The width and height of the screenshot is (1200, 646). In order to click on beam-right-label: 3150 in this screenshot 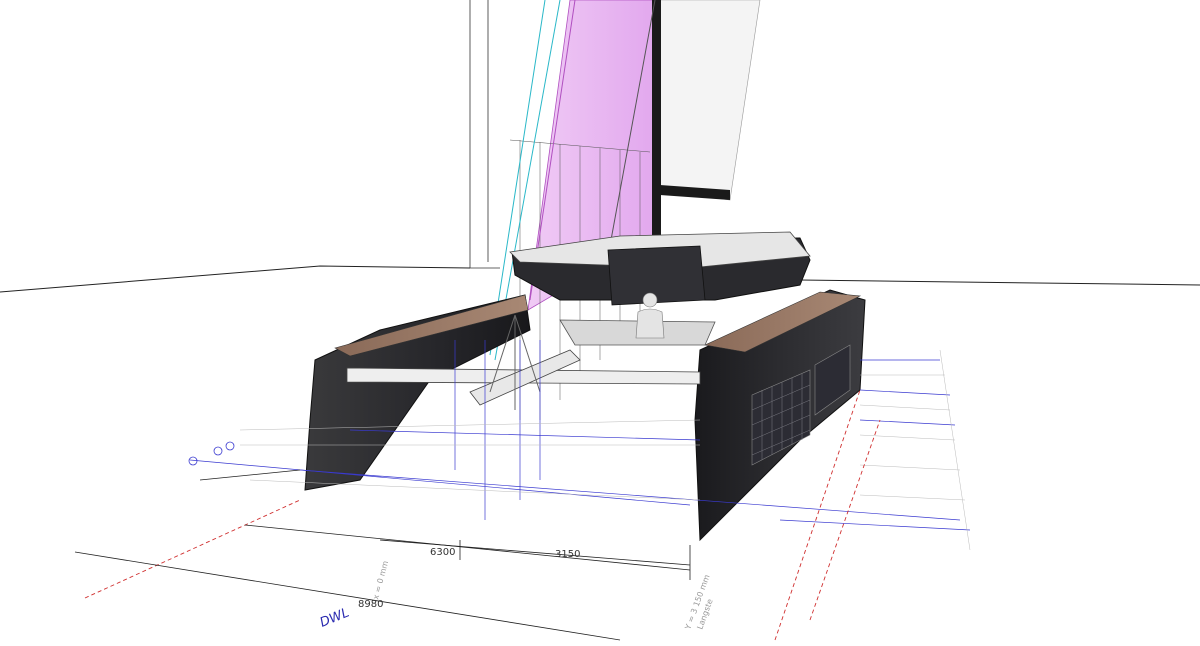, I will do `click(567, 554)`.